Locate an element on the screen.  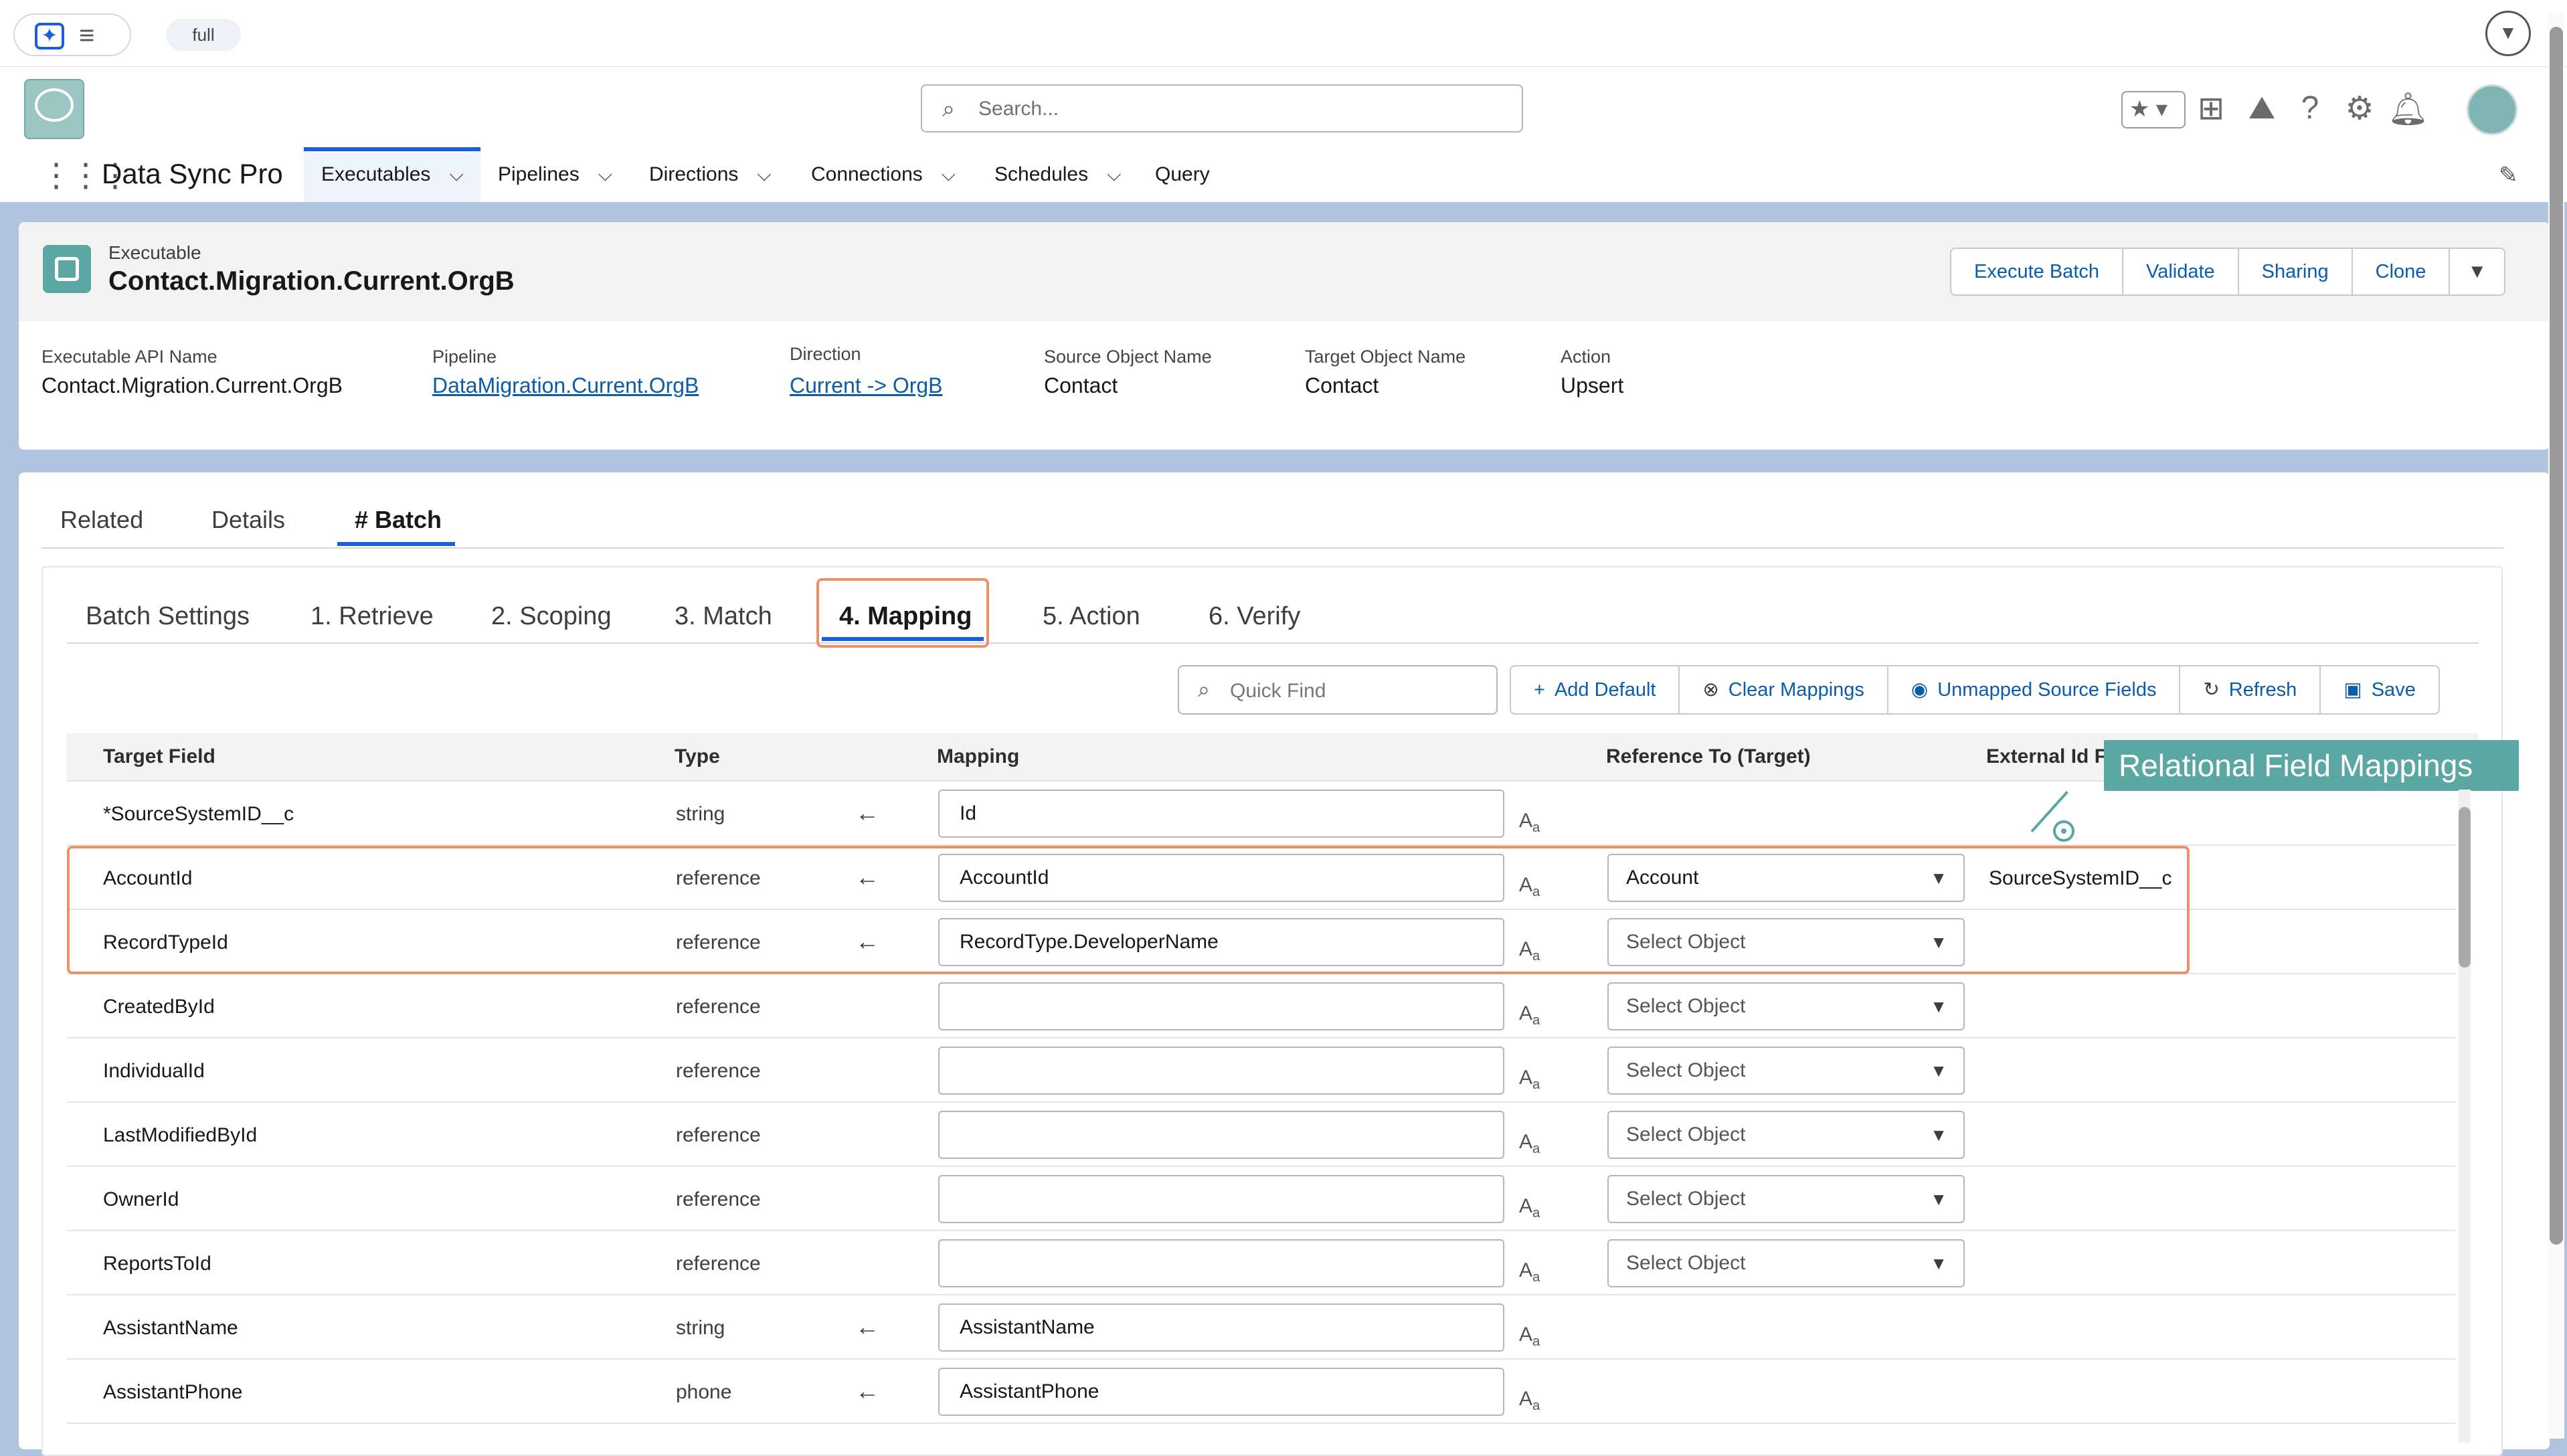
tab-batch: # Batch is located at coordinates (399, 520).